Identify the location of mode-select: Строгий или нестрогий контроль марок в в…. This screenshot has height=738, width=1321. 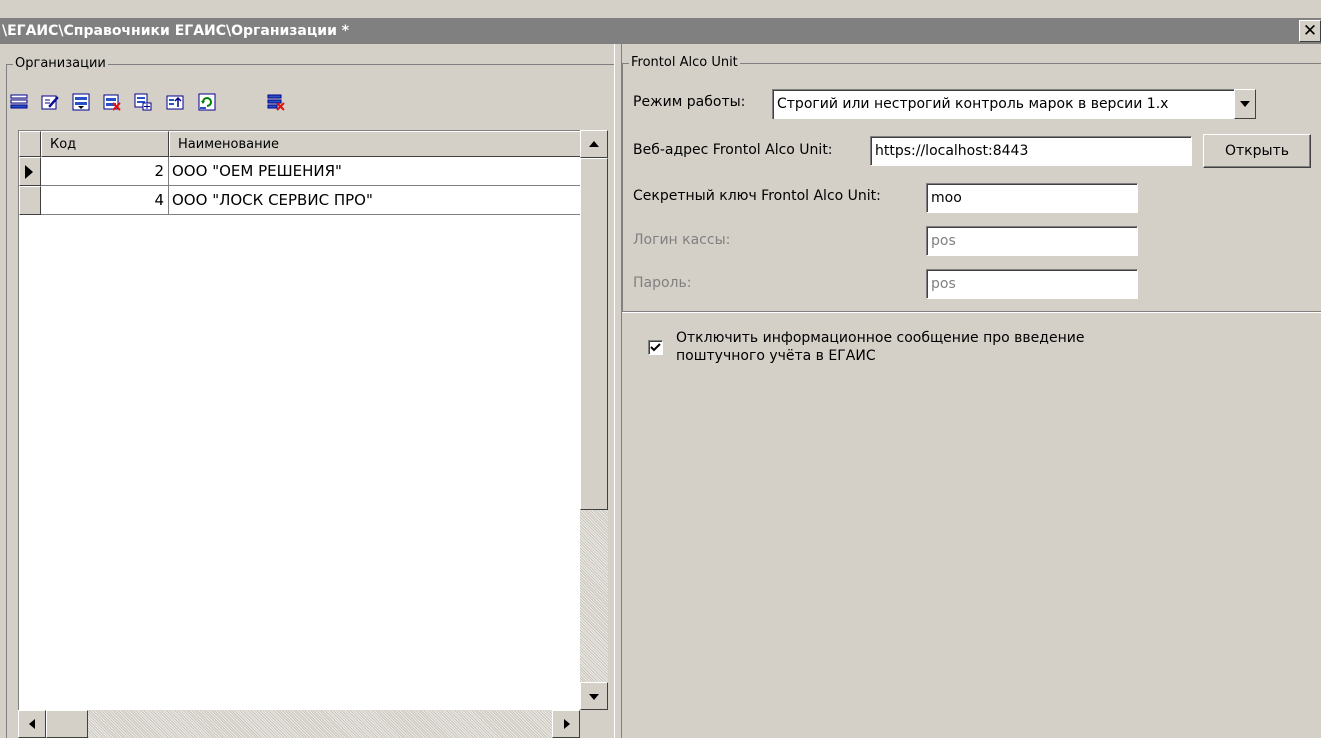
(1014, 104).